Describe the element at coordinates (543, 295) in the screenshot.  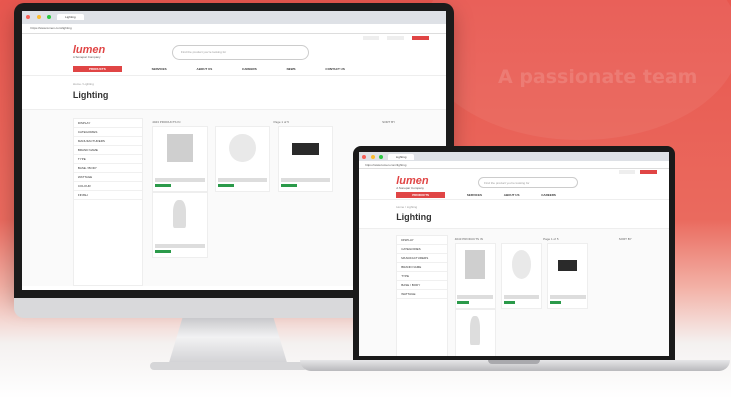
I see `product-grid: 4043 PRODUCTS IN Page 1 of 5 SORT BY` at that location.